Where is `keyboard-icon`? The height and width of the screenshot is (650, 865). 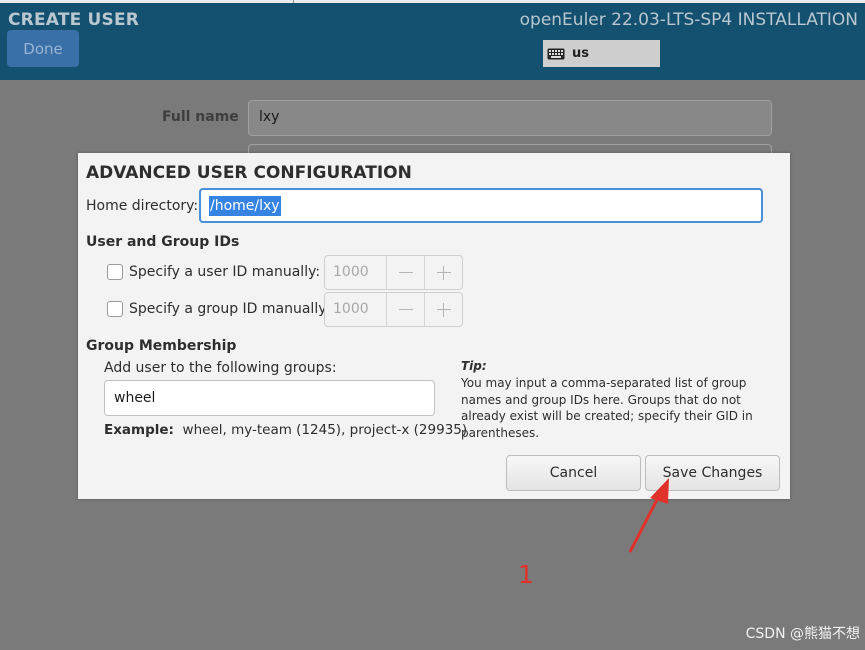
keyboard-icon is located at coordinates (556, 53).